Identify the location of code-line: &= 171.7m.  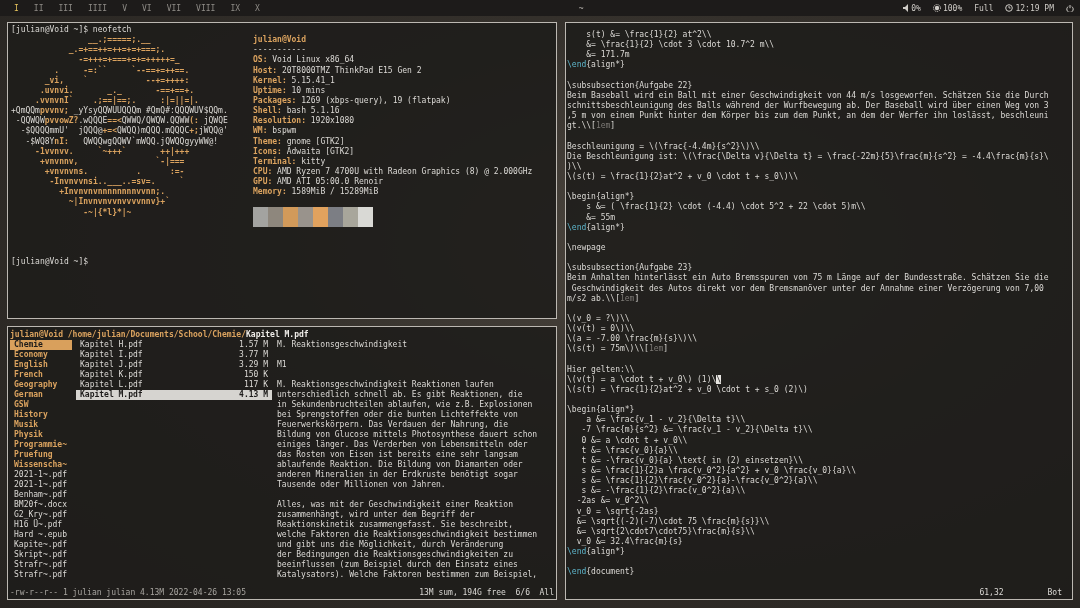
(607, 55).